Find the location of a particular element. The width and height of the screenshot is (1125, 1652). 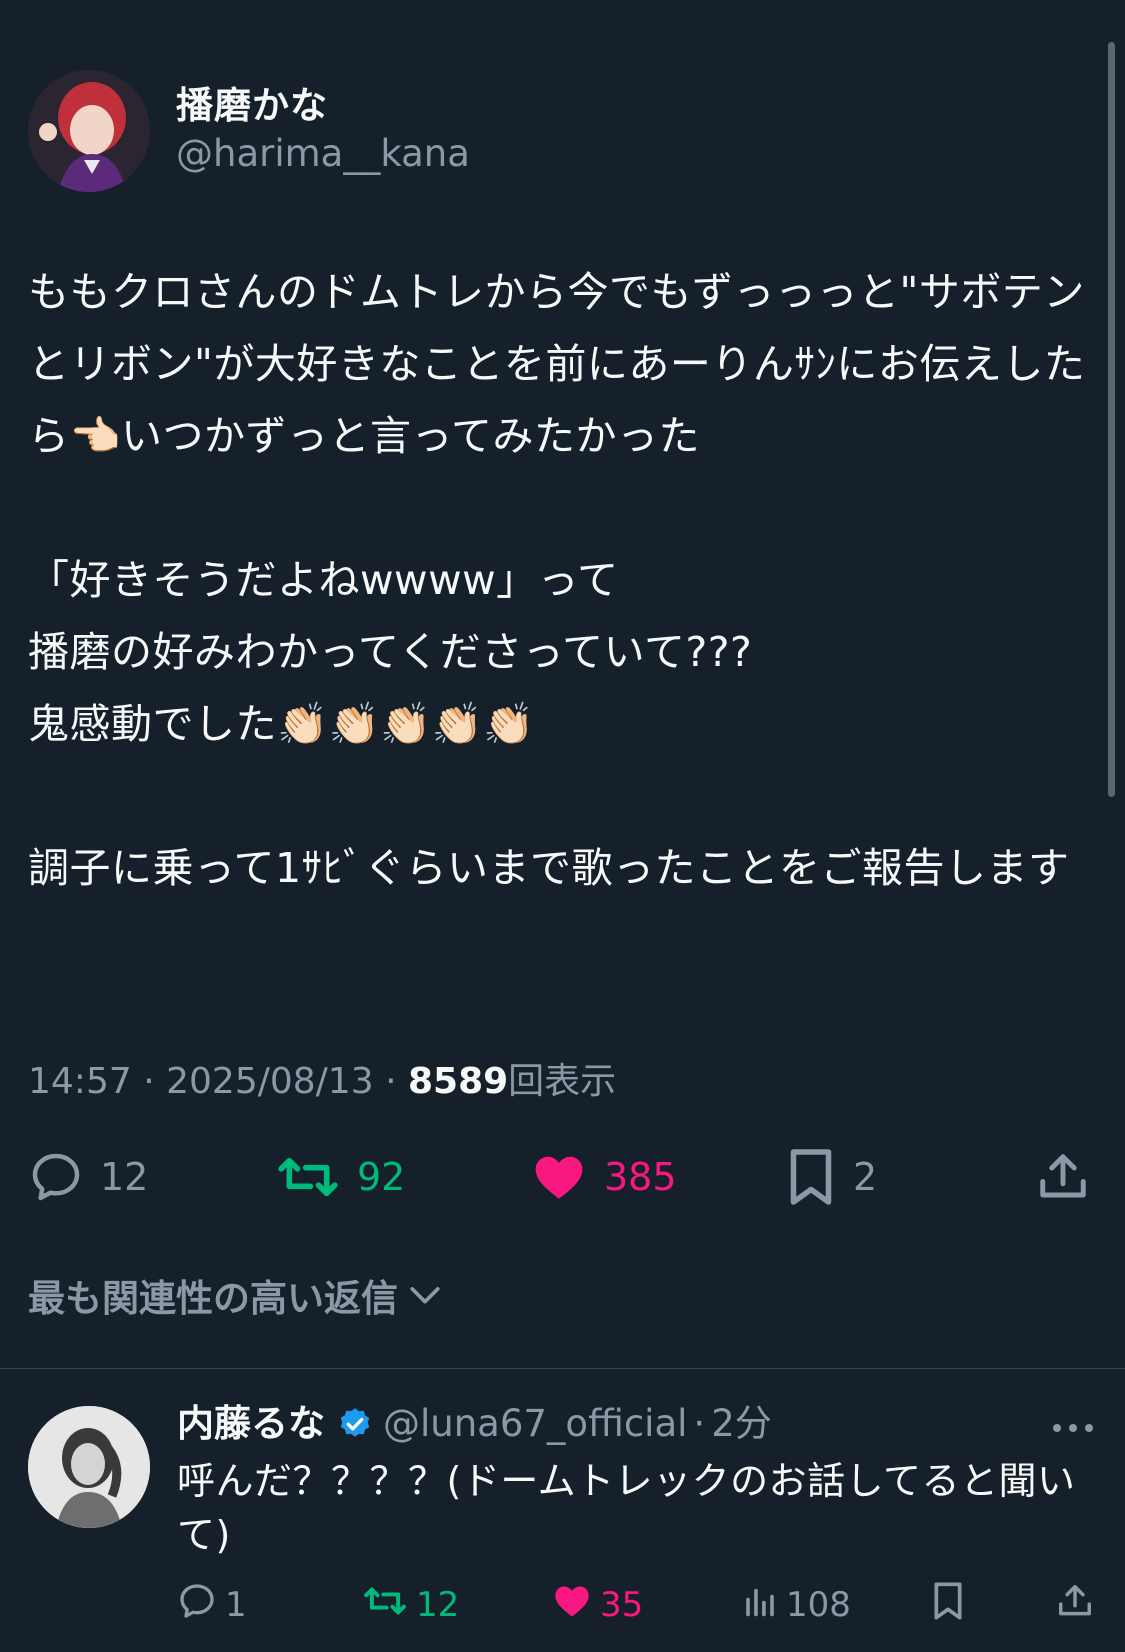

reply-retweet-count: 12 is located at coordinates (438, 1605).